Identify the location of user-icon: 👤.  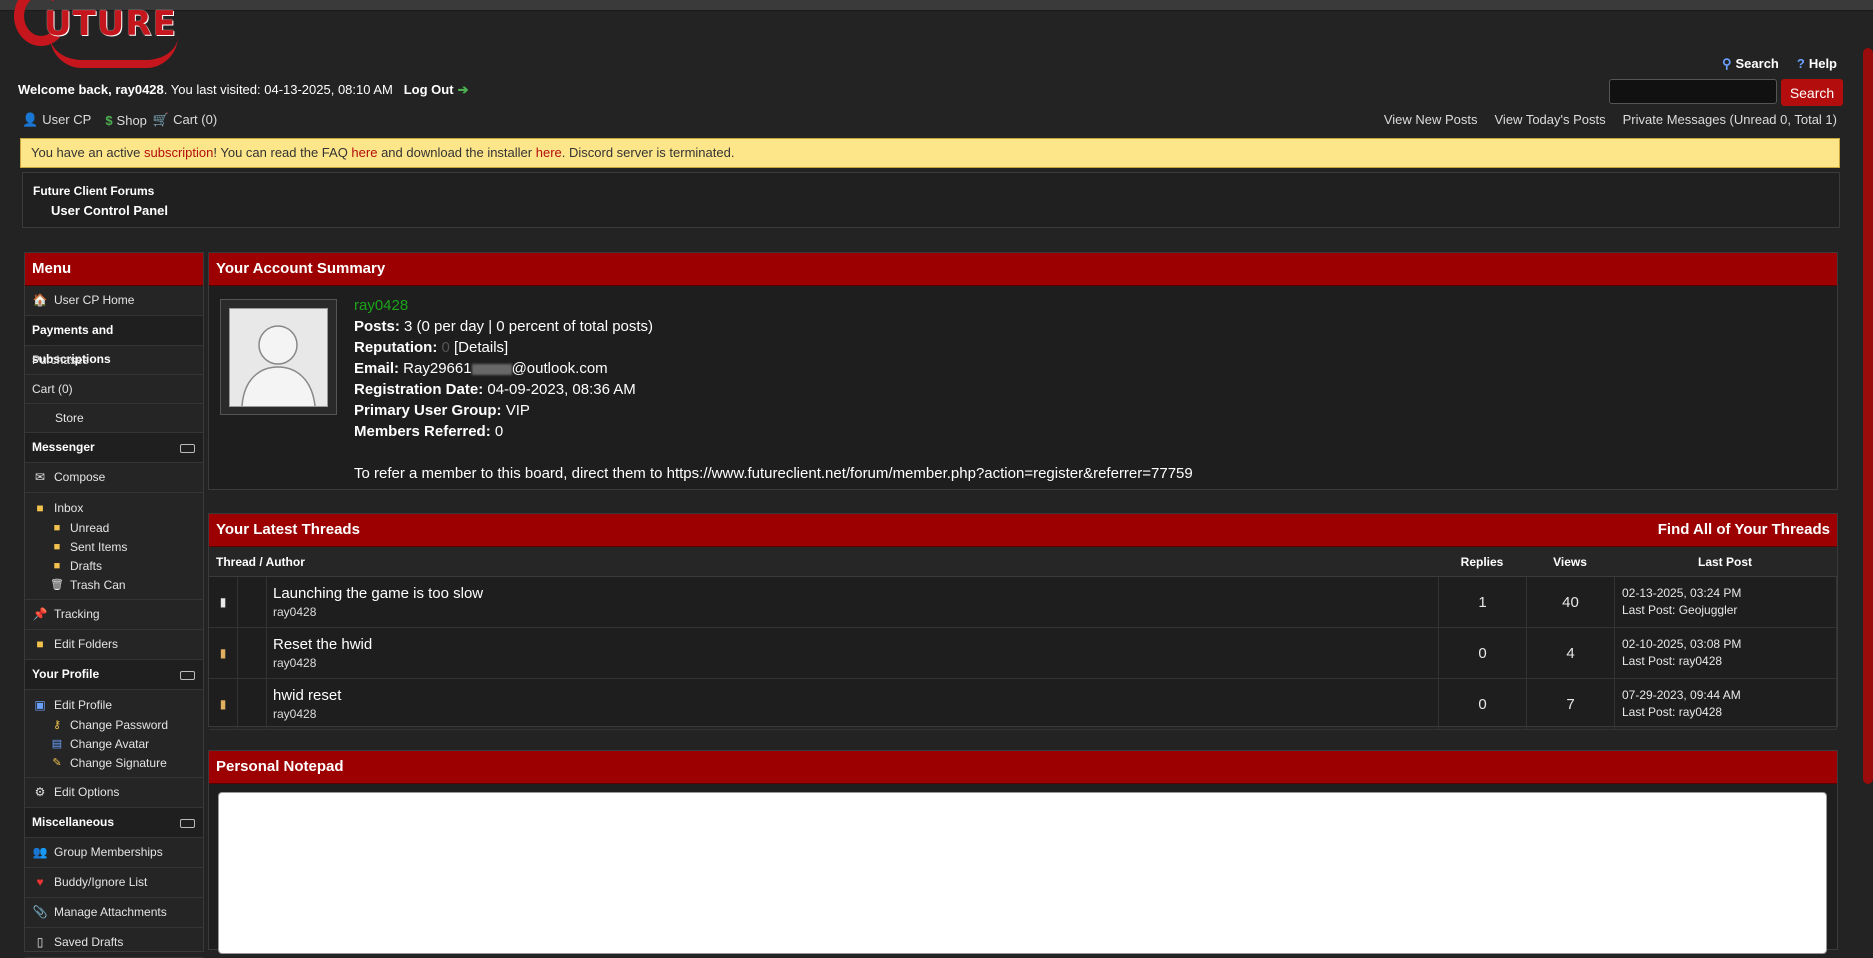
(30, 119).